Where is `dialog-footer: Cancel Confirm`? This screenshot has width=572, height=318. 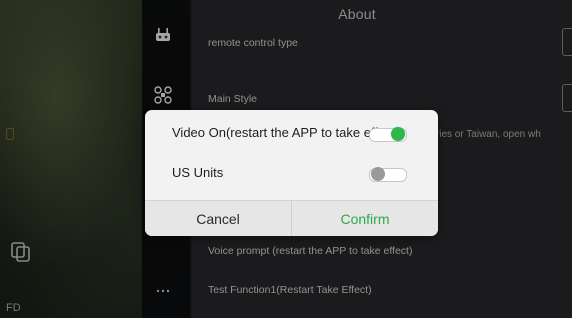
dialog-footer: Cancel Confirm is located at coordinates (291, 218).